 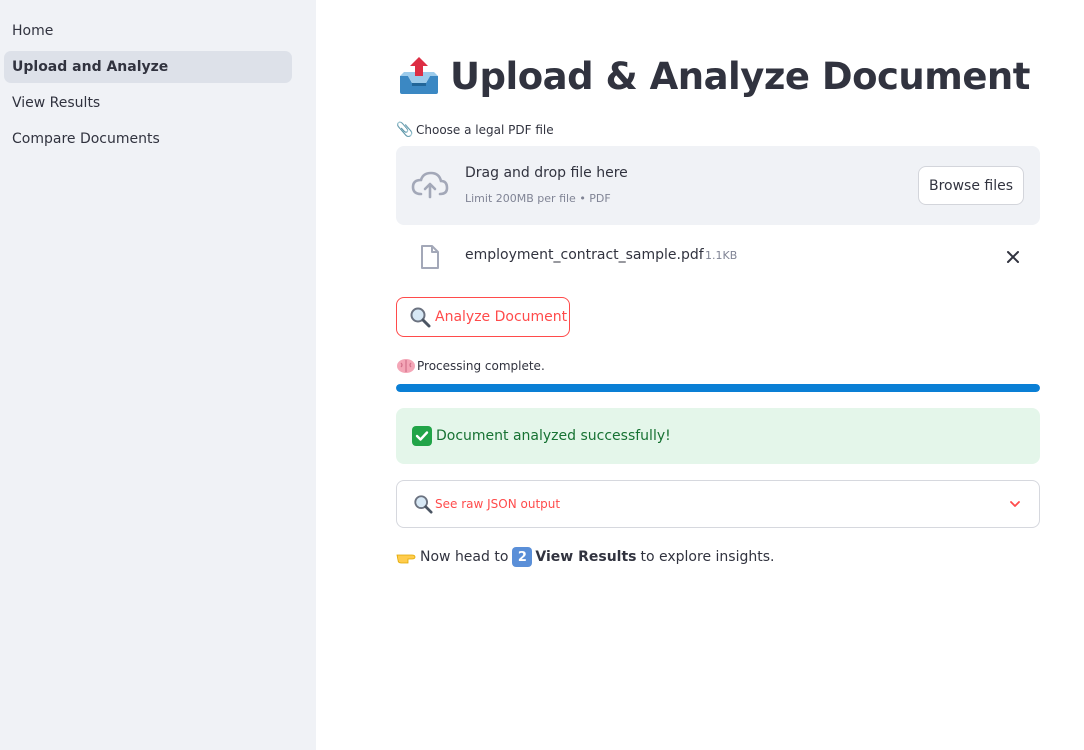 I want to click on file-name: employment_contract_sample.pdf, so click(x=584, y=255).